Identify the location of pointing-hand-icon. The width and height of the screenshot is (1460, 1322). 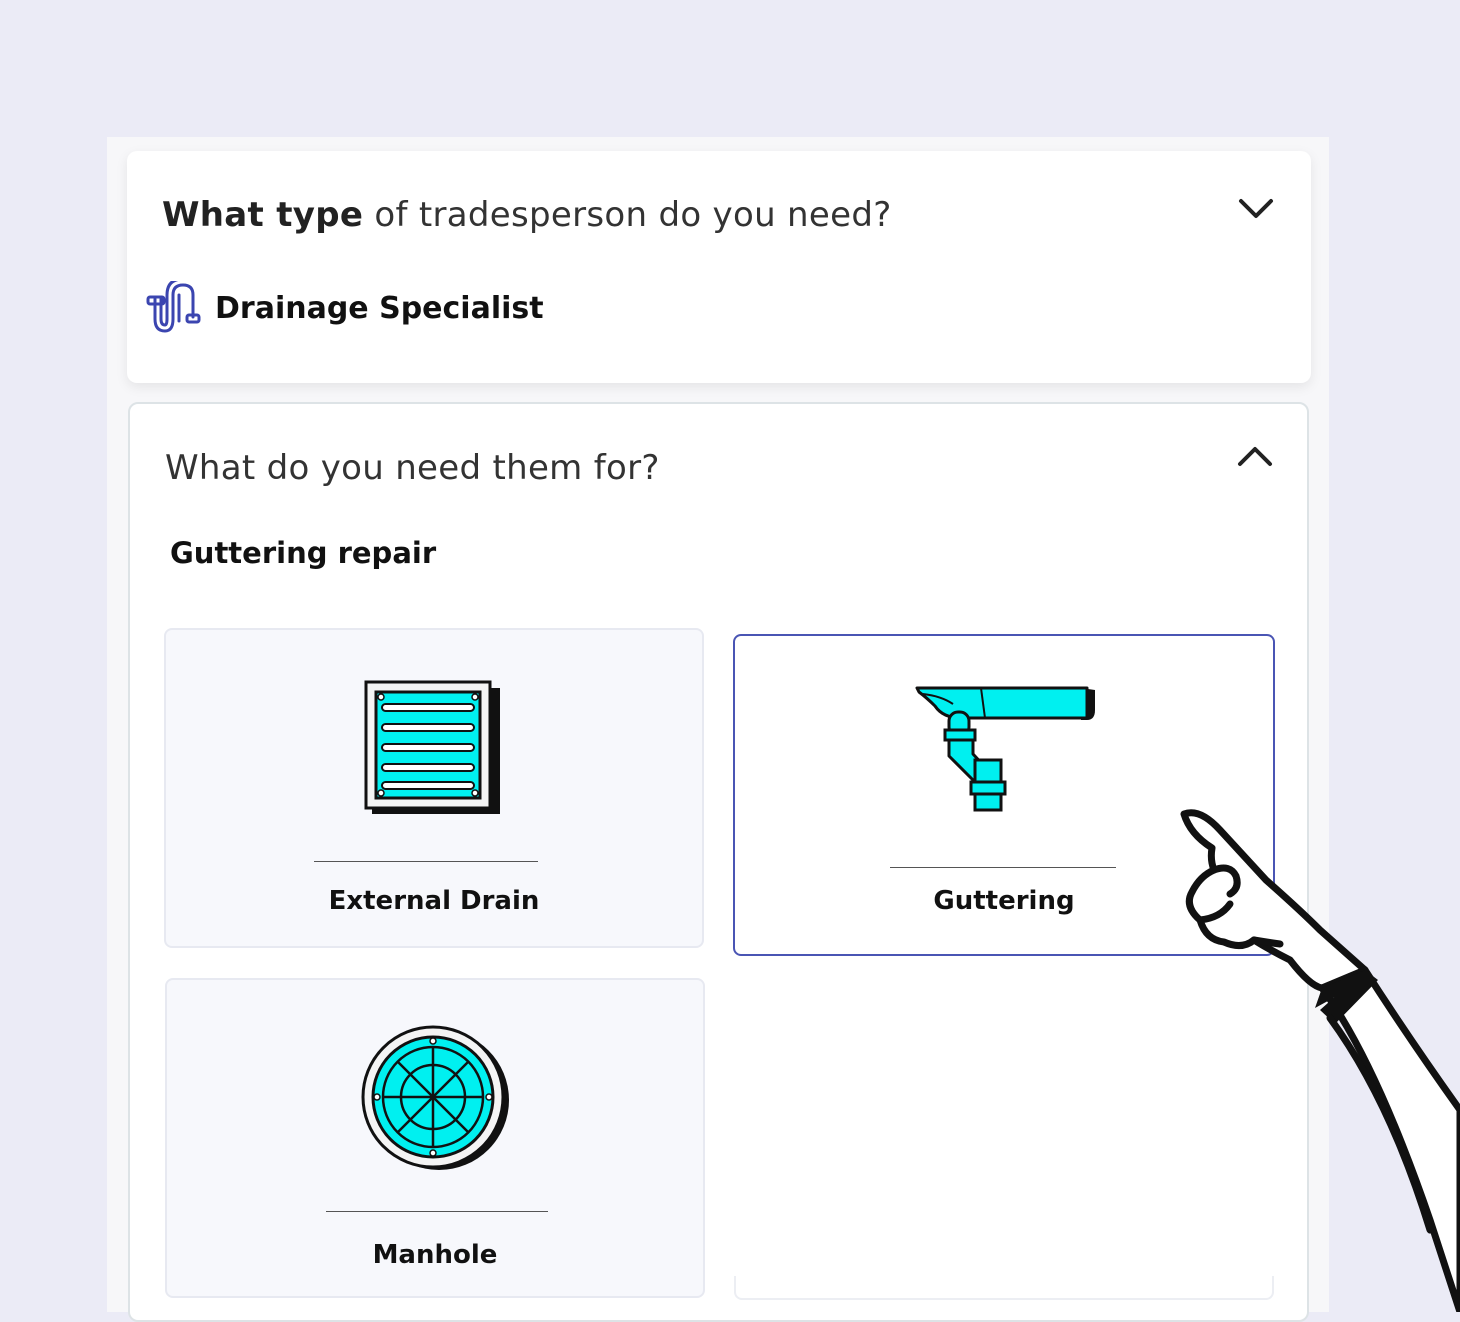
(1320, 1060).